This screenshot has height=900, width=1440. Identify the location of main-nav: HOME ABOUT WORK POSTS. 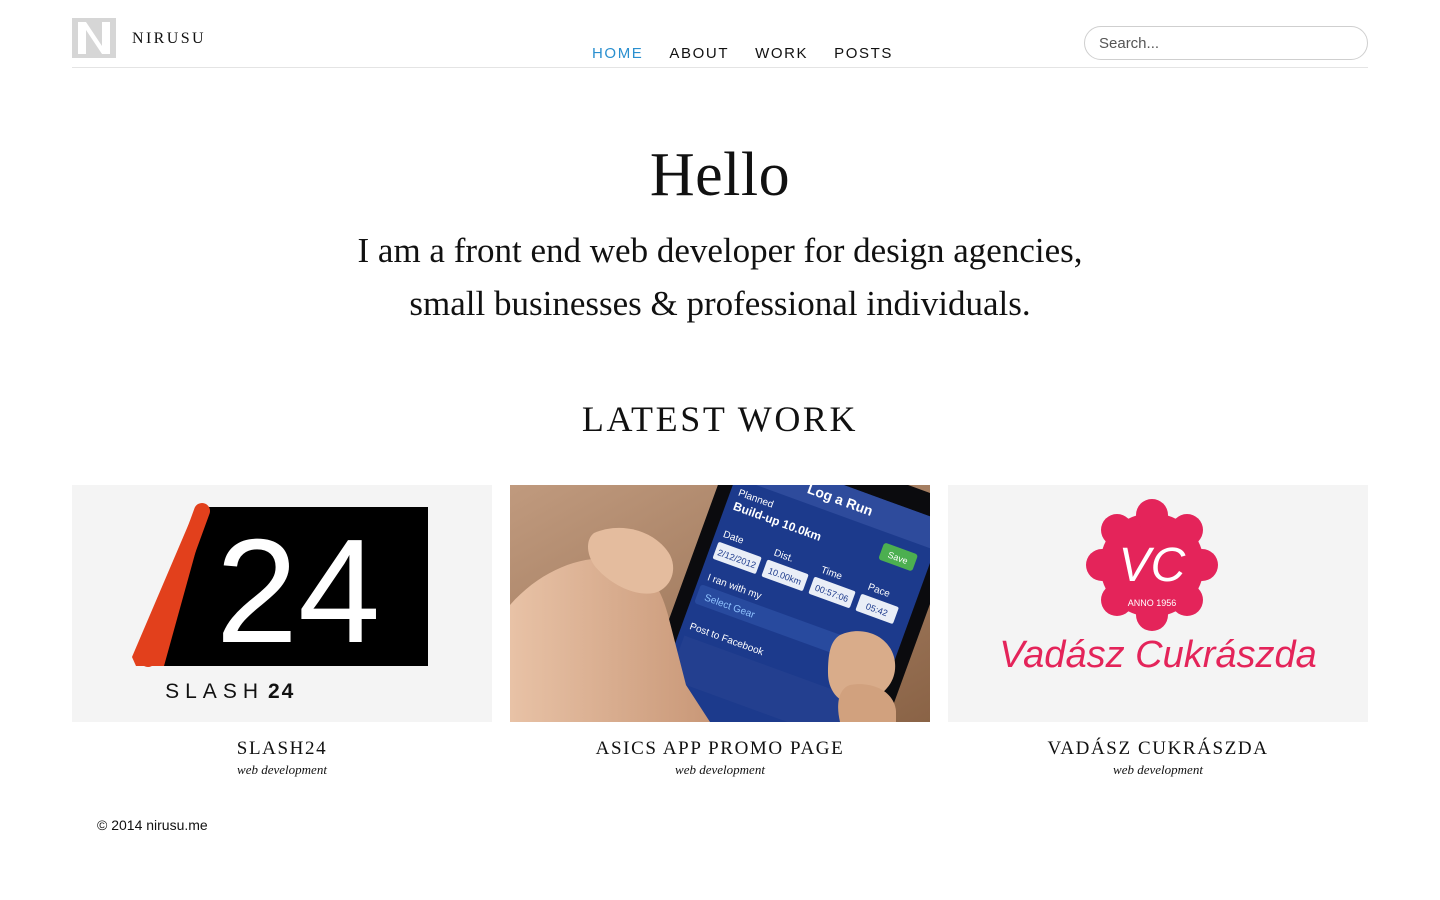
(755, 53).